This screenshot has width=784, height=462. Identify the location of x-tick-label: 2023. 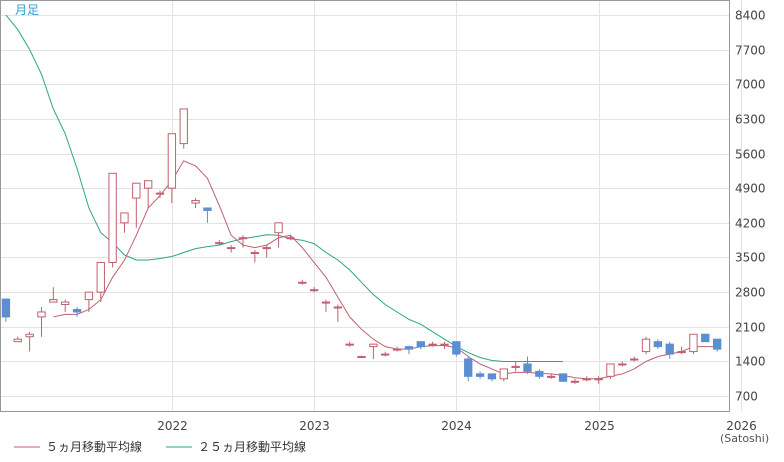
(314, 426).